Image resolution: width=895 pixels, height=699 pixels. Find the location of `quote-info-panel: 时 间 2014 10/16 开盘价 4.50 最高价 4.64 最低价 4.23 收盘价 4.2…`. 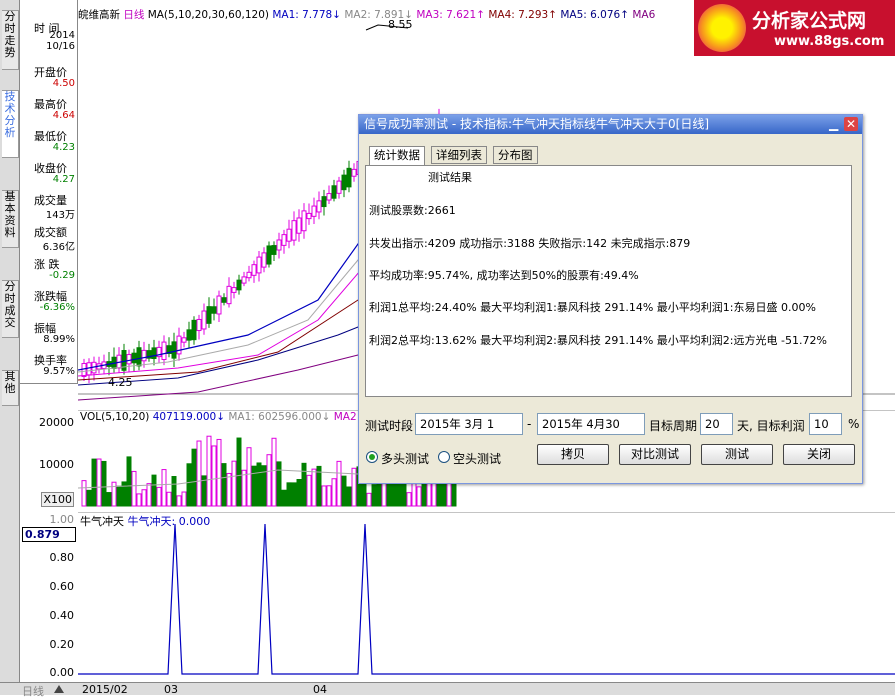

quote-info-panel: 时 间 2014 10/16 开盘价 4.50 最高价 4.64 最低价 4.23 收盘价 4.2… is located at coordinates (49, 192).